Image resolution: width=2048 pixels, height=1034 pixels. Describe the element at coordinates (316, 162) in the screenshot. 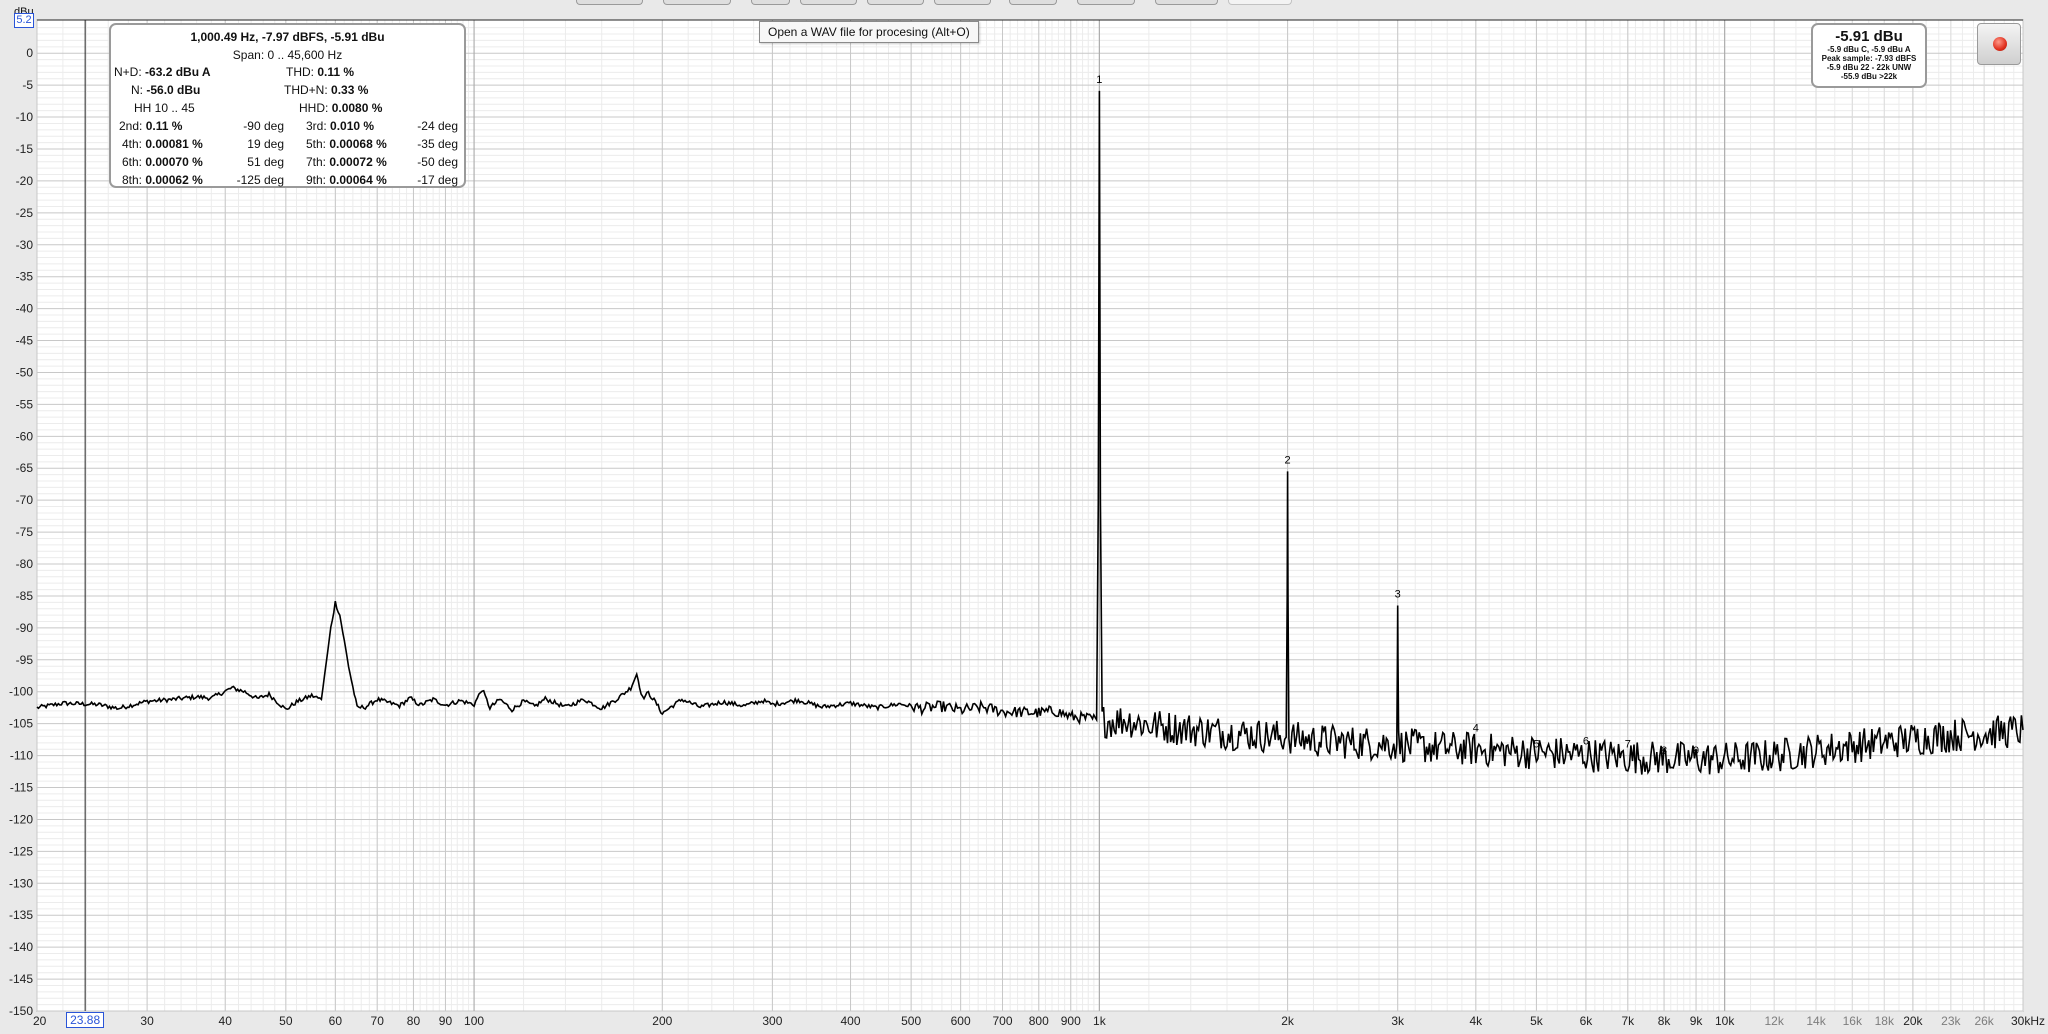

I see `harmonic-7-label: 7th:` at that location.